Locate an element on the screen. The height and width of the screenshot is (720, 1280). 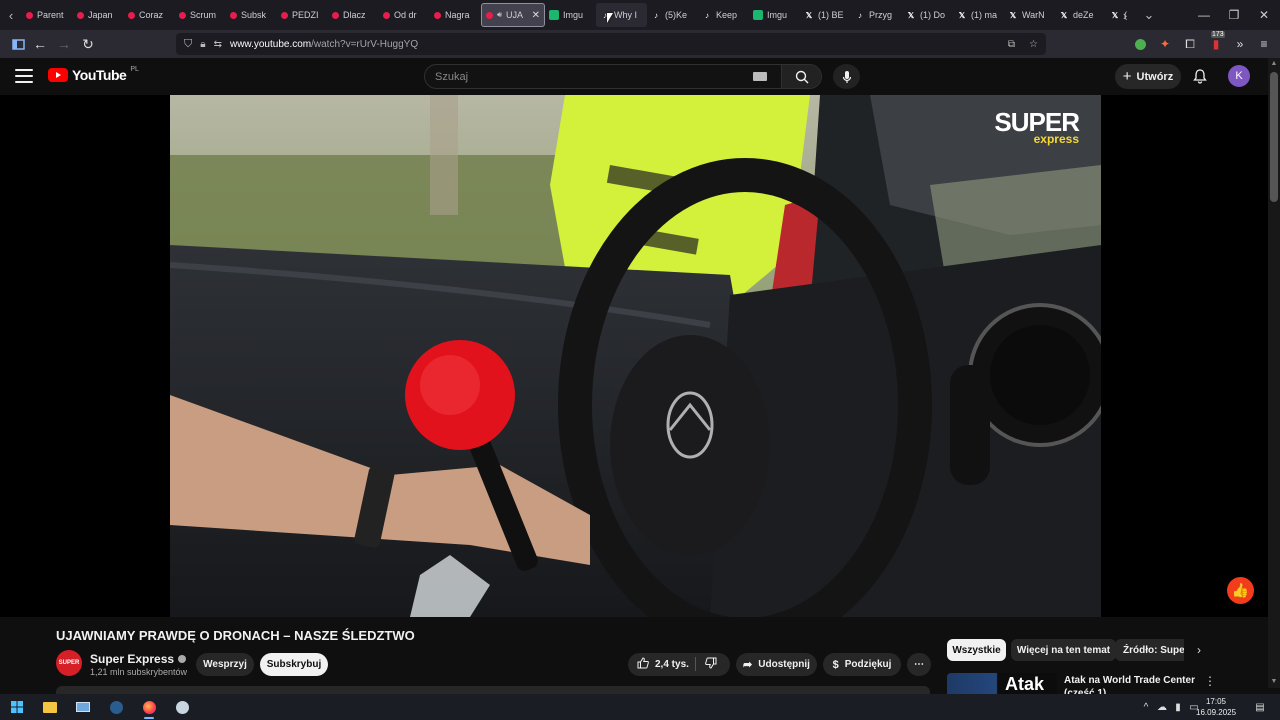
file-explorer-icon is located at coordinates (50, 707).